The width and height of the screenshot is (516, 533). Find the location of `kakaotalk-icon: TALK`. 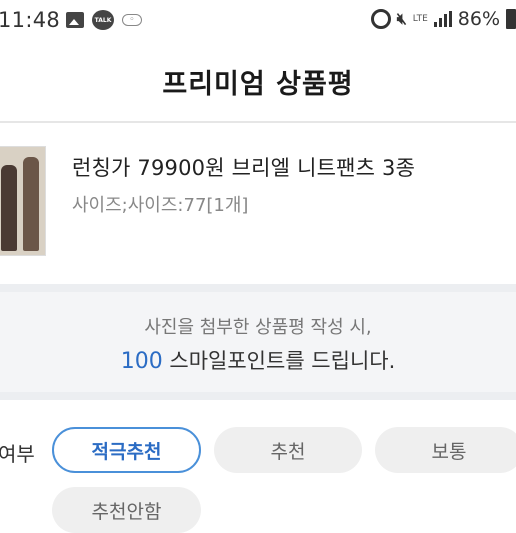

kakaotalk-icon: TALK is located at coordinates (103, 20).